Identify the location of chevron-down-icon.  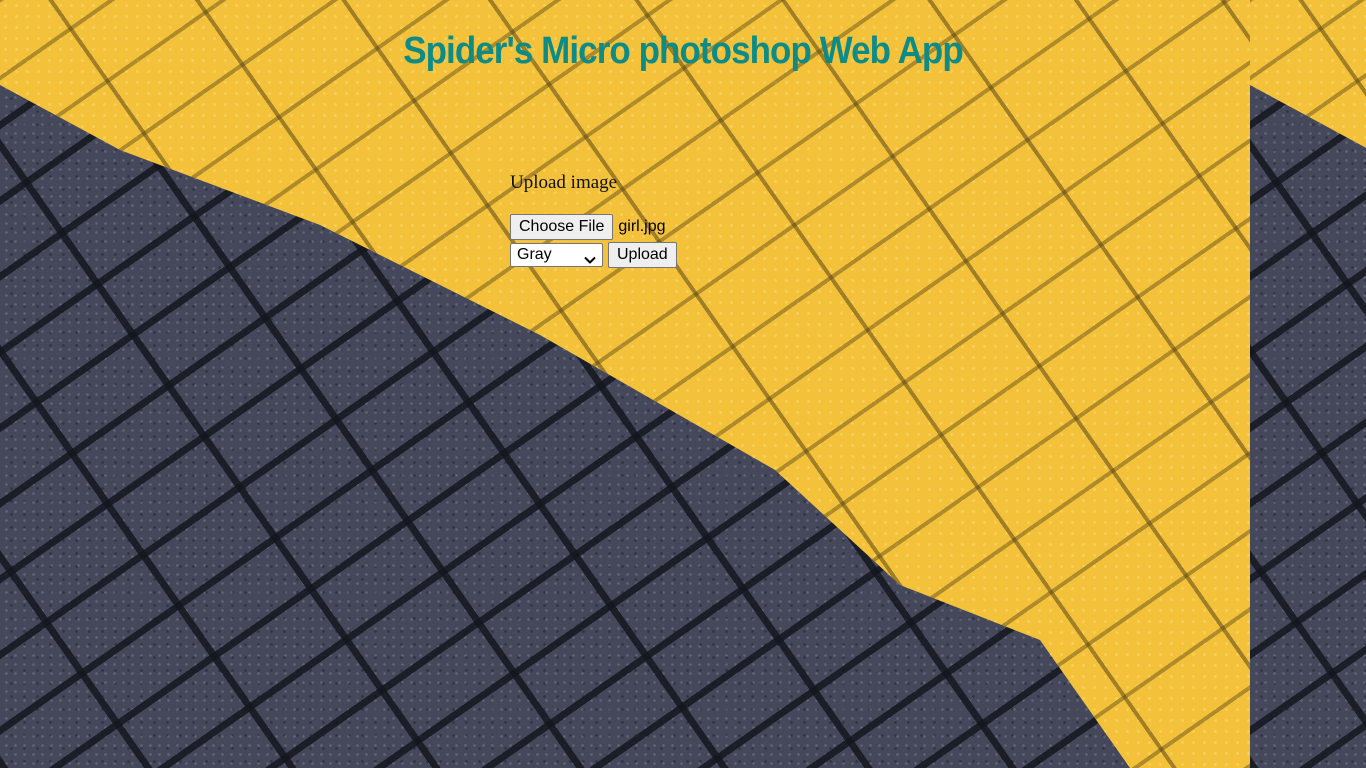
(590, 257).